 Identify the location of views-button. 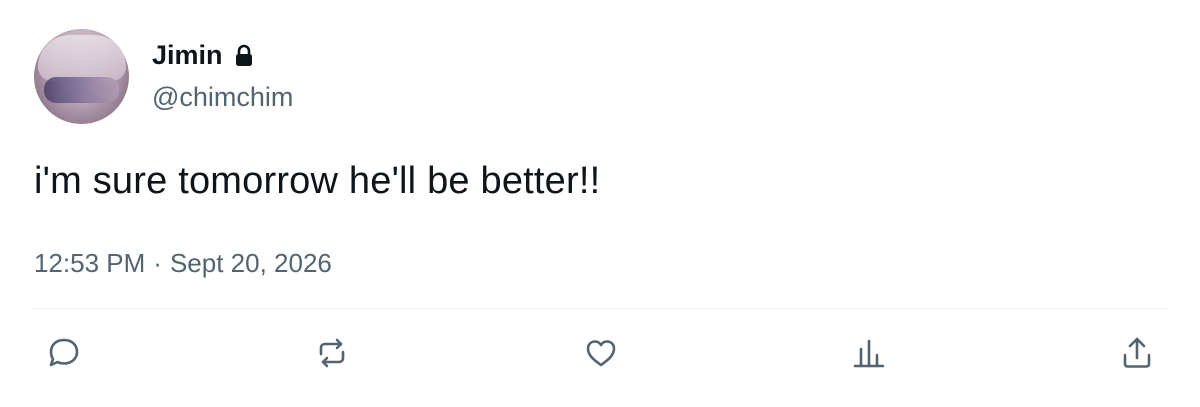
(869, 353).